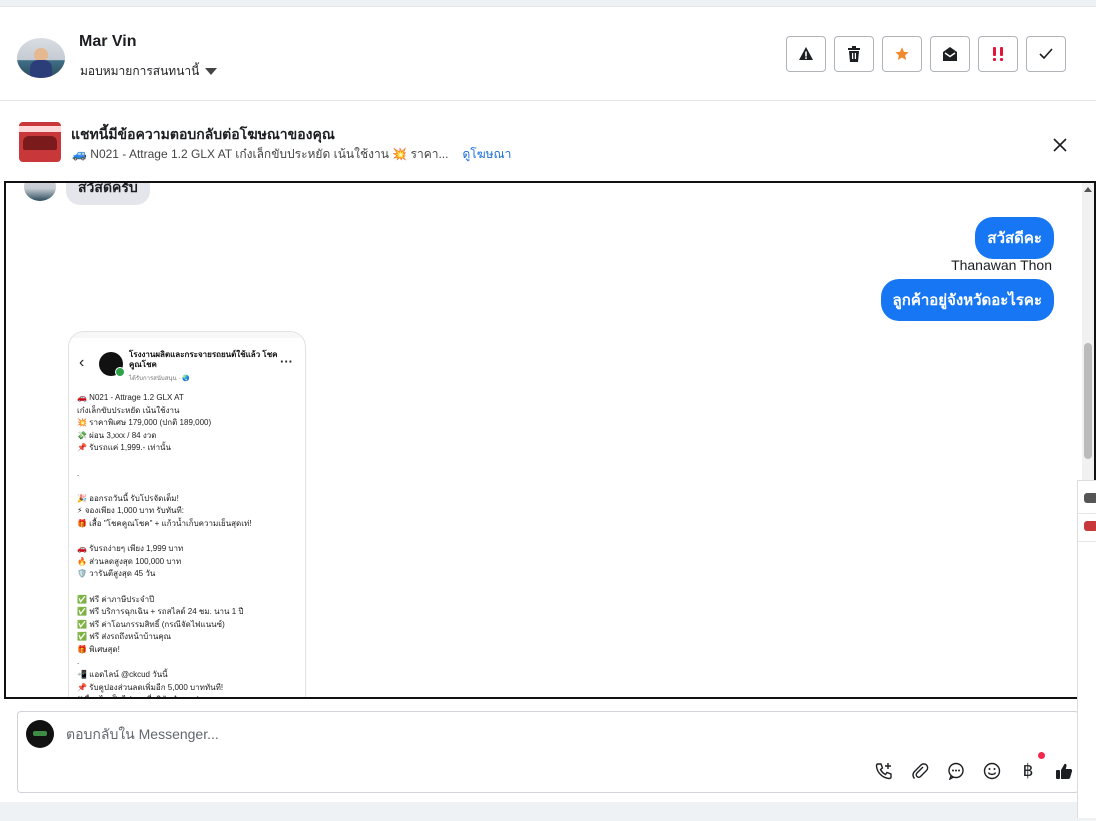 This screenshot has height=821, width=1096. What do you see at coordinates (82, 362) in the screenshot?
I see `back-arrow-icon: ‹` at bounding box center [82, 362].